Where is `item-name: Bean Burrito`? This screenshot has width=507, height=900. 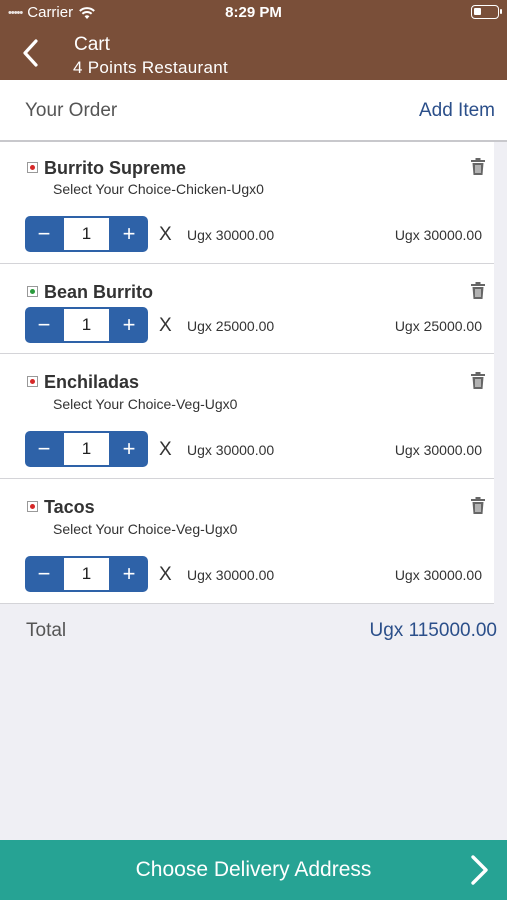 item-name: Bean Burrito is located at coordinates (99, 292).